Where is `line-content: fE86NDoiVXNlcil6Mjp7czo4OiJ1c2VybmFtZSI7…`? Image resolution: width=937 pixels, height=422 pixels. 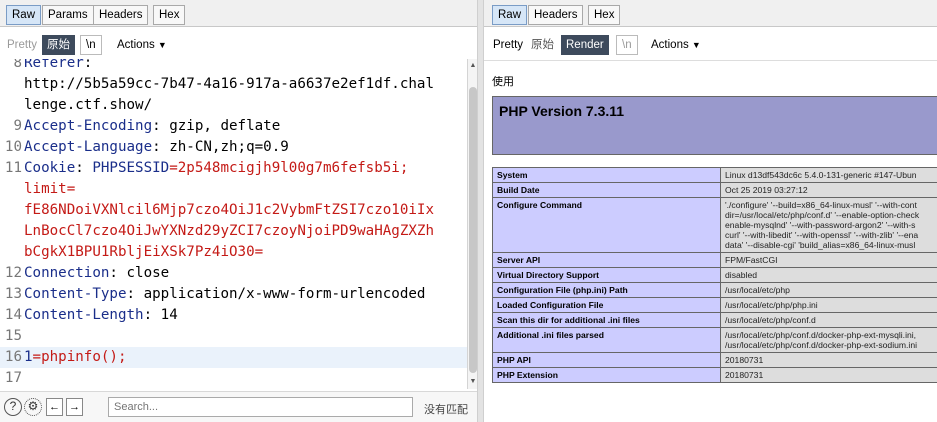
line-content: fE86NDoiVXNlcil6Mjp7czo4OiJ1c2VybmFtZSI7… is located at coordinates (229, 210).